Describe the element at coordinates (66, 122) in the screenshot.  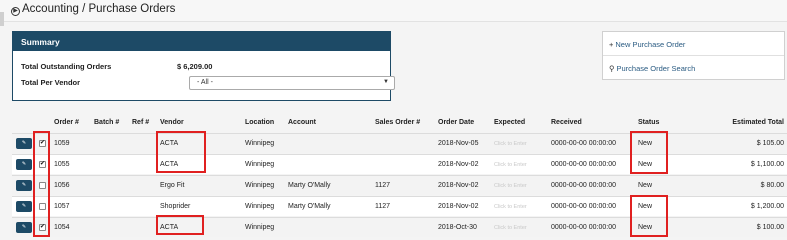
I see `col-header-order: Order #` at that location.